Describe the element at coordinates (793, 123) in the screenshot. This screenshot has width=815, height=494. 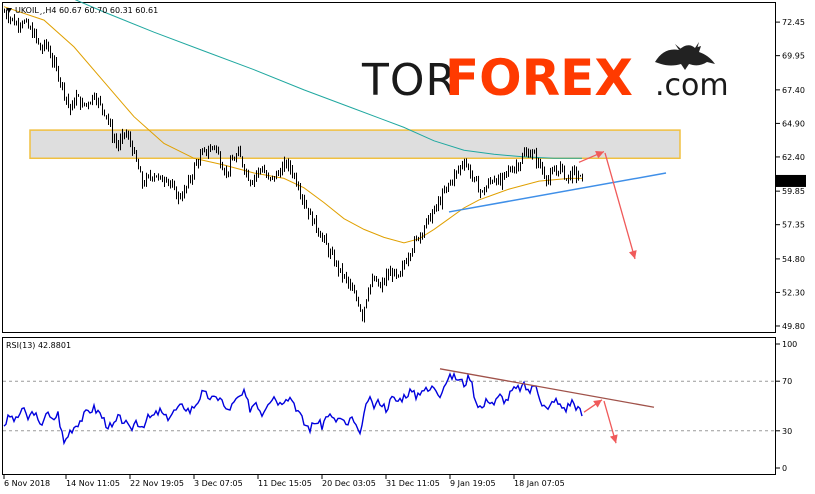
I see `price-tick-label: 64.90` at that location.